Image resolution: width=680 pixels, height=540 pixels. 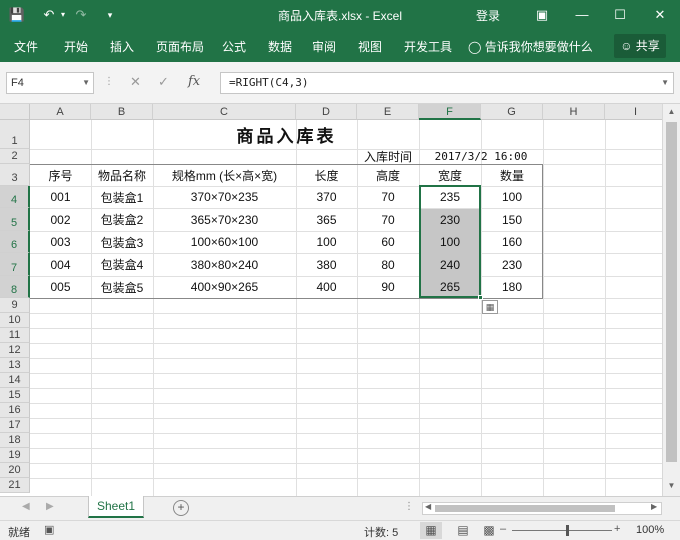 I want to click on row-header: 19, so click(x=15, y=455).